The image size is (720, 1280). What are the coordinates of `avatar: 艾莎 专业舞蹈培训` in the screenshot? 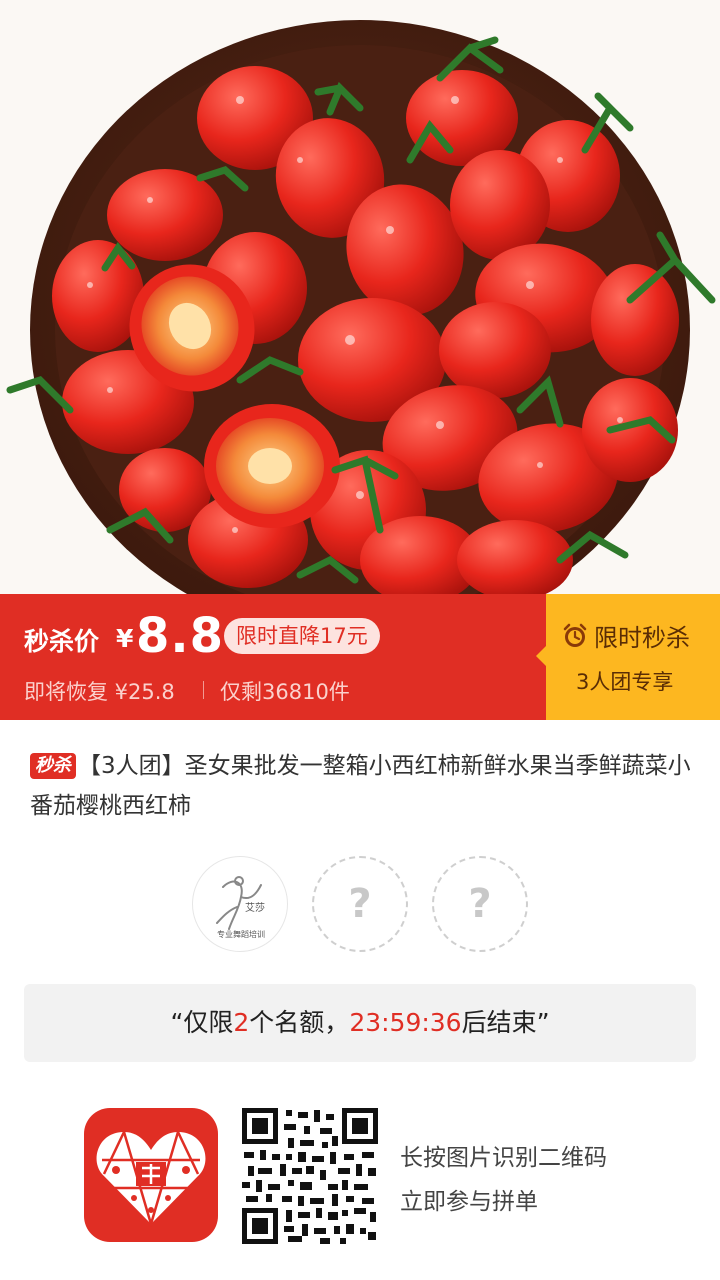 It's located at (240, 904).